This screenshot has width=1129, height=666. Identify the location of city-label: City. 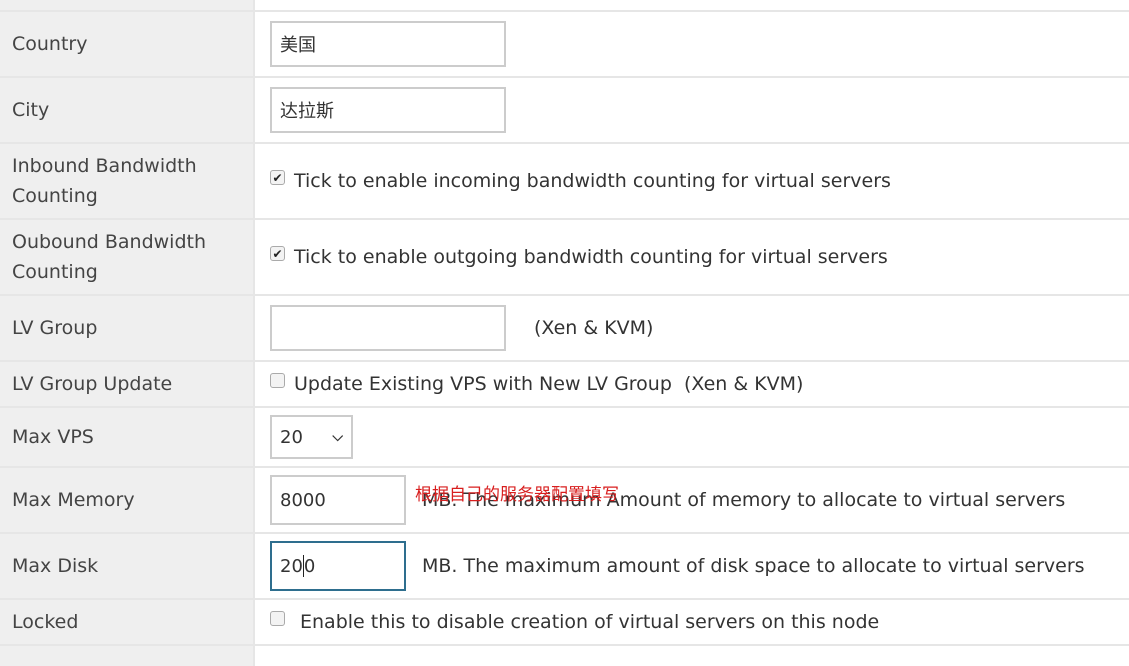
(127, 110).